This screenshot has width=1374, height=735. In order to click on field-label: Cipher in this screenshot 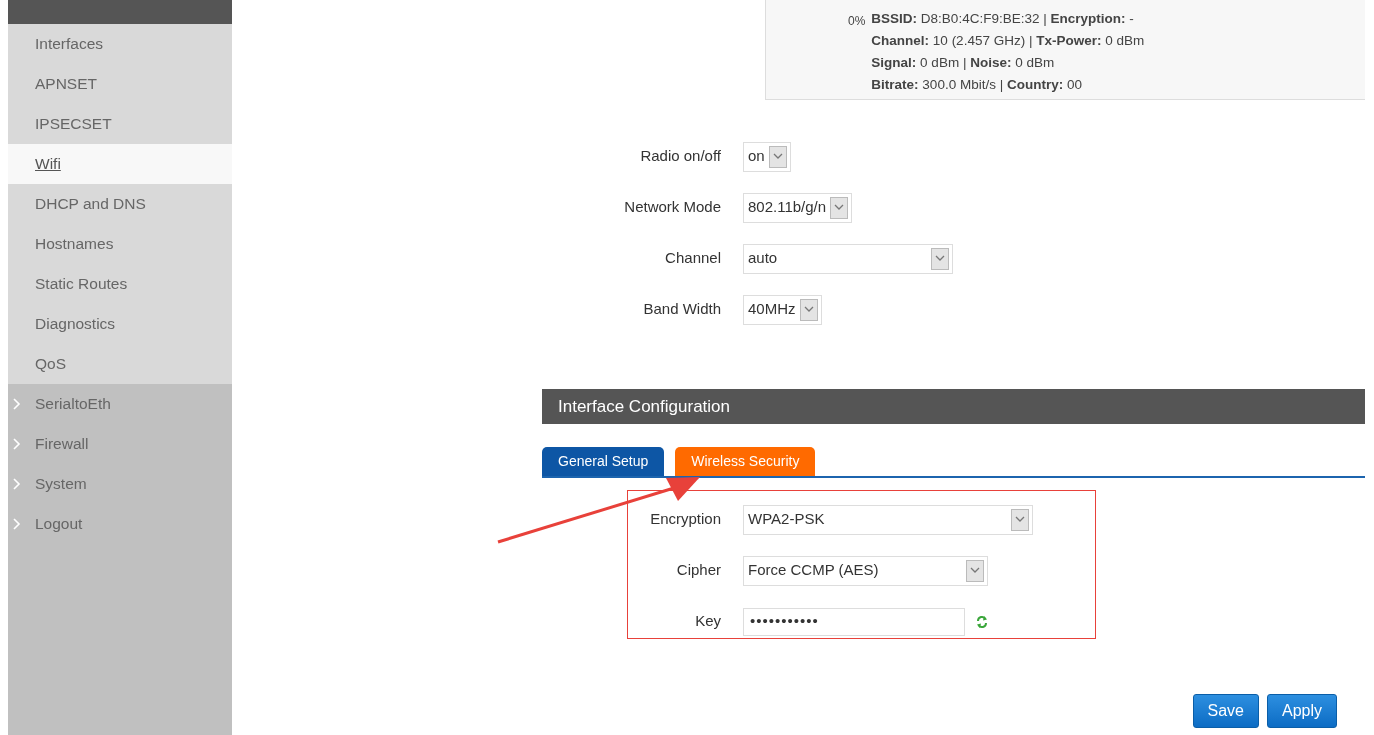, I will do `click(698, 570)`.